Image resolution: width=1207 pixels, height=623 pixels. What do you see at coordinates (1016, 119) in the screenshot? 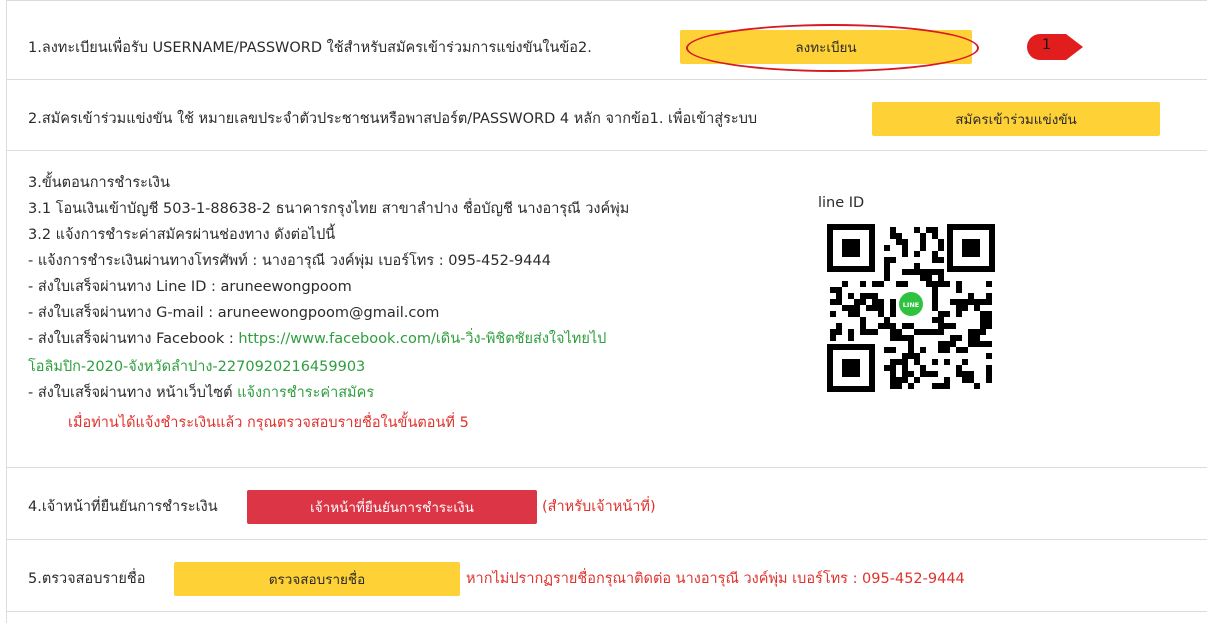
I see `apply-competition-button: สมัครเข้าร่วมแข่งขัน` at bounding box center [1016, 119].